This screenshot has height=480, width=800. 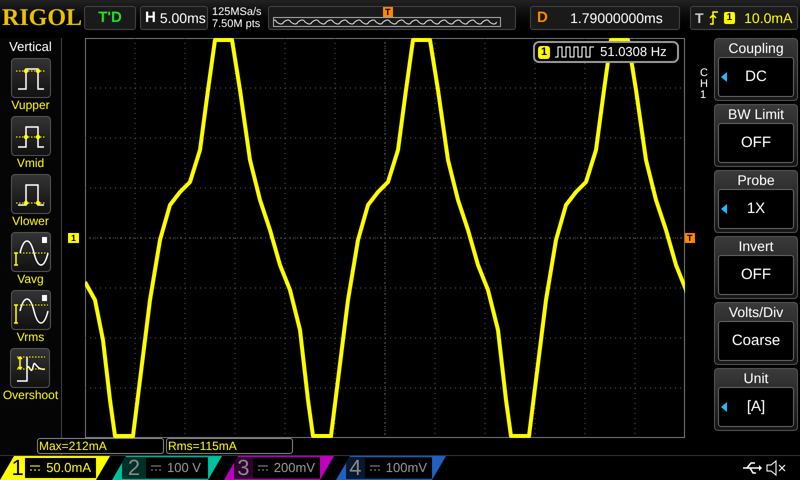 I want to click on frequency-value: 51.0308 Hz, so click(x=633, y=52).